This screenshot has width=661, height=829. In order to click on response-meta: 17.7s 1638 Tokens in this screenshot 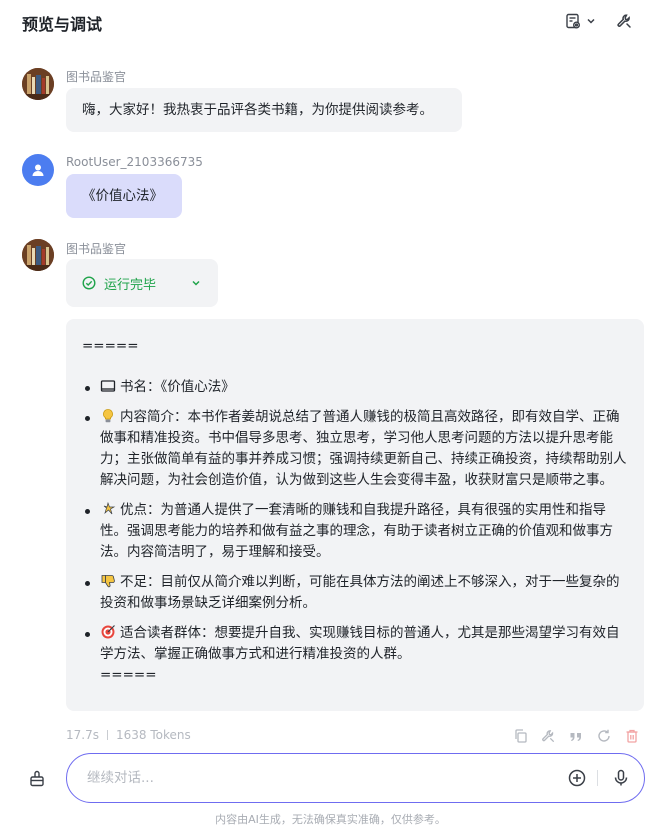, I will do `click(128, 735)`.